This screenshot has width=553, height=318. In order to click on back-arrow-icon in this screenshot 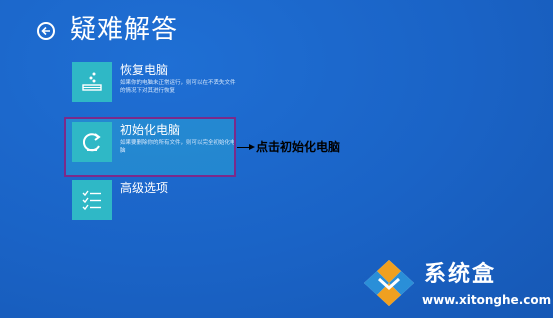, I will do `click(45, 31)`.